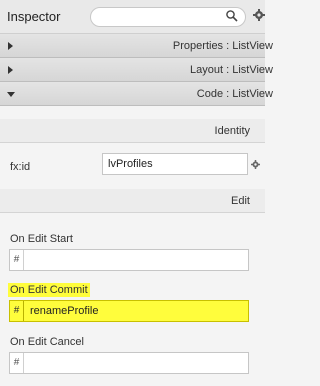 Image resolution: width=320 pixels, height=386 pixels. I want to click on section-code: Code : ListView, so click(136, 94).